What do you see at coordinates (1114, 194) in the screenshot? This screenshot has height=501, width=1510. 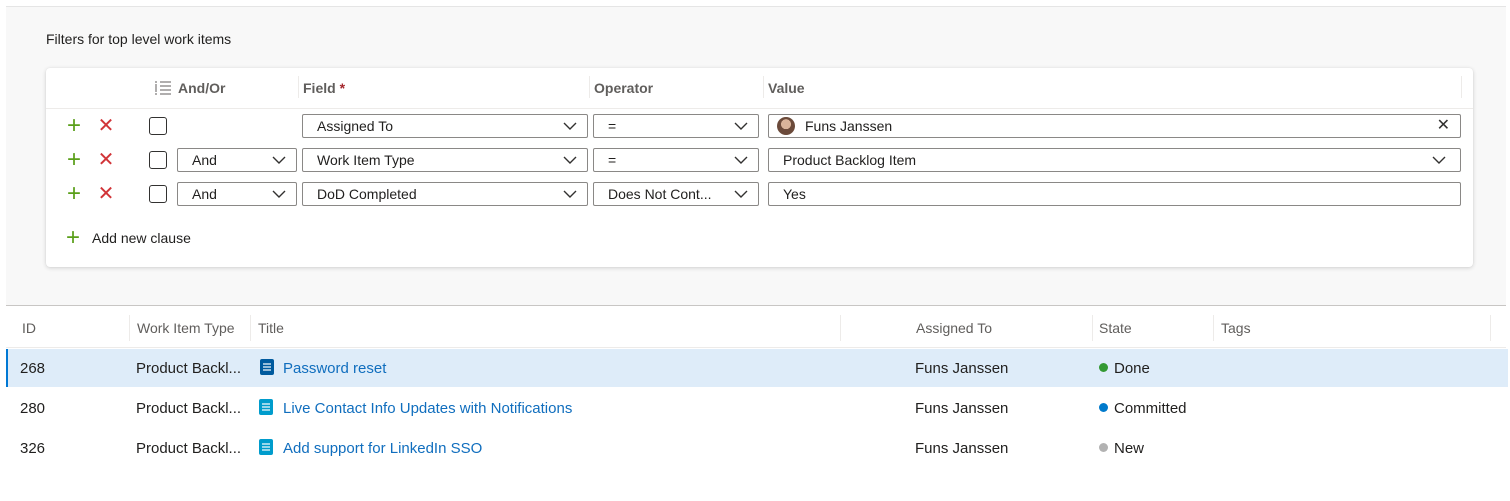 I see `value-text-field: Yes` at bounding box center [1114, 194].